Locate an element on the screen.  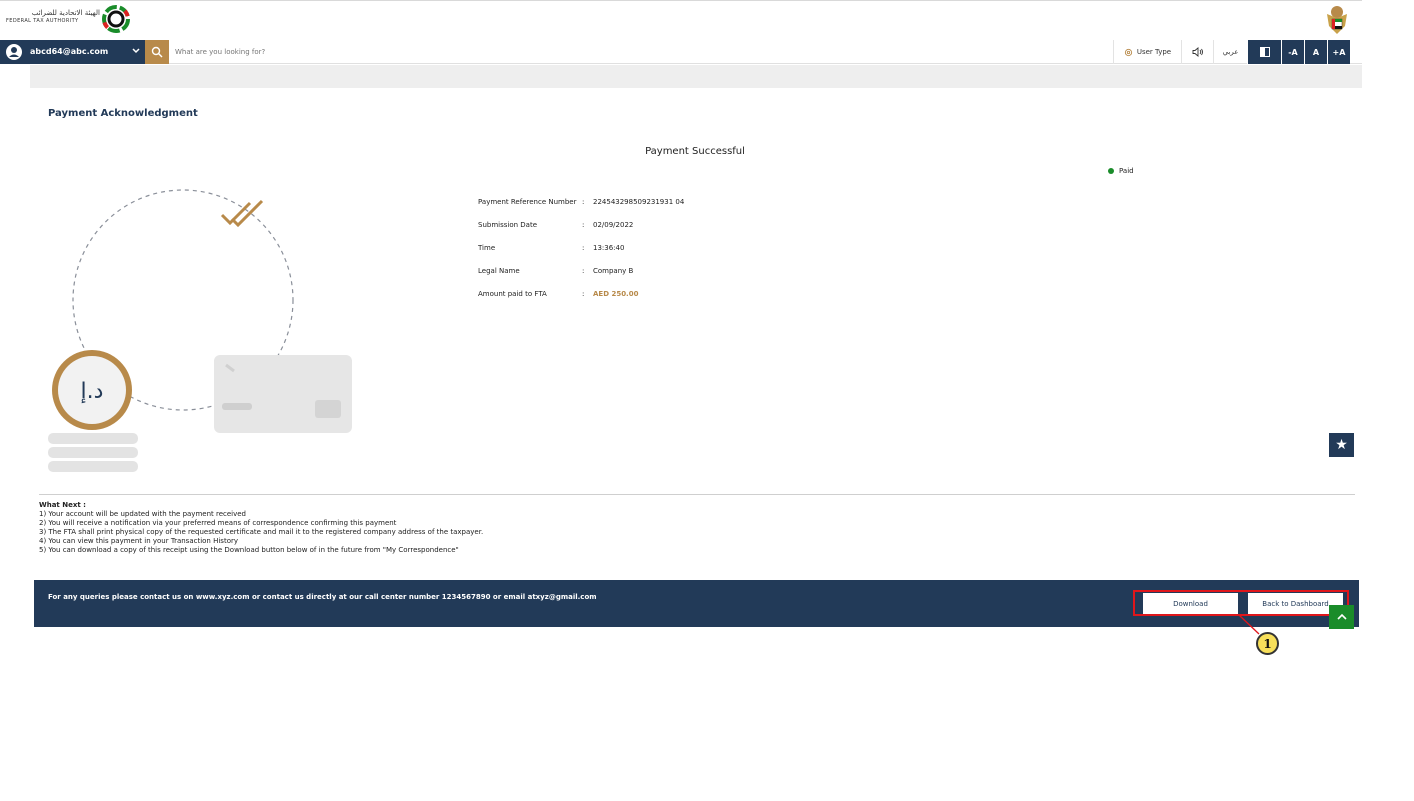
user-email: abcd64@abc.com is located at coordinates (69, 51).